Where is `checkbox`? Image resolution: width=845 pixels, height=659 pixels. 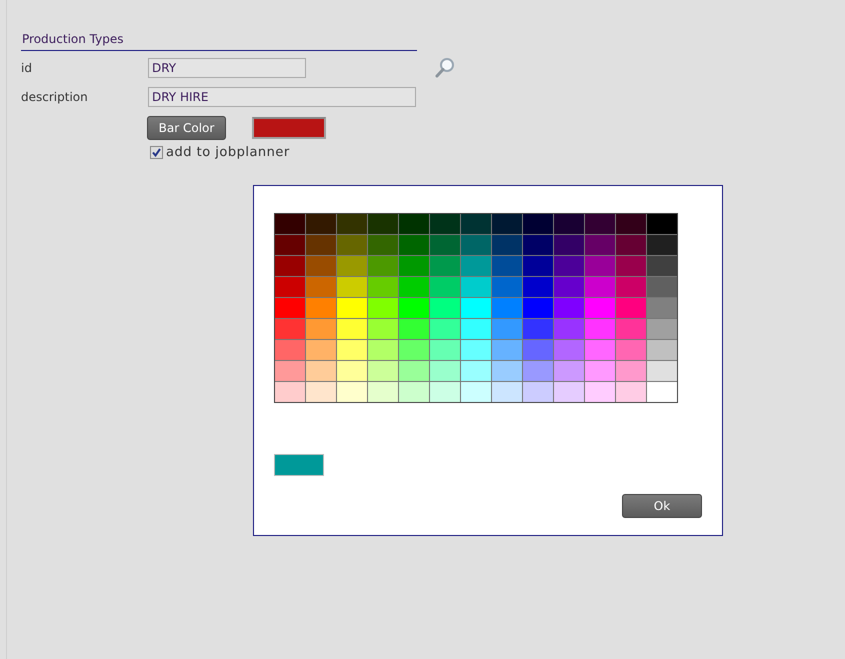
checkbox is located at coordinates (156, 152).